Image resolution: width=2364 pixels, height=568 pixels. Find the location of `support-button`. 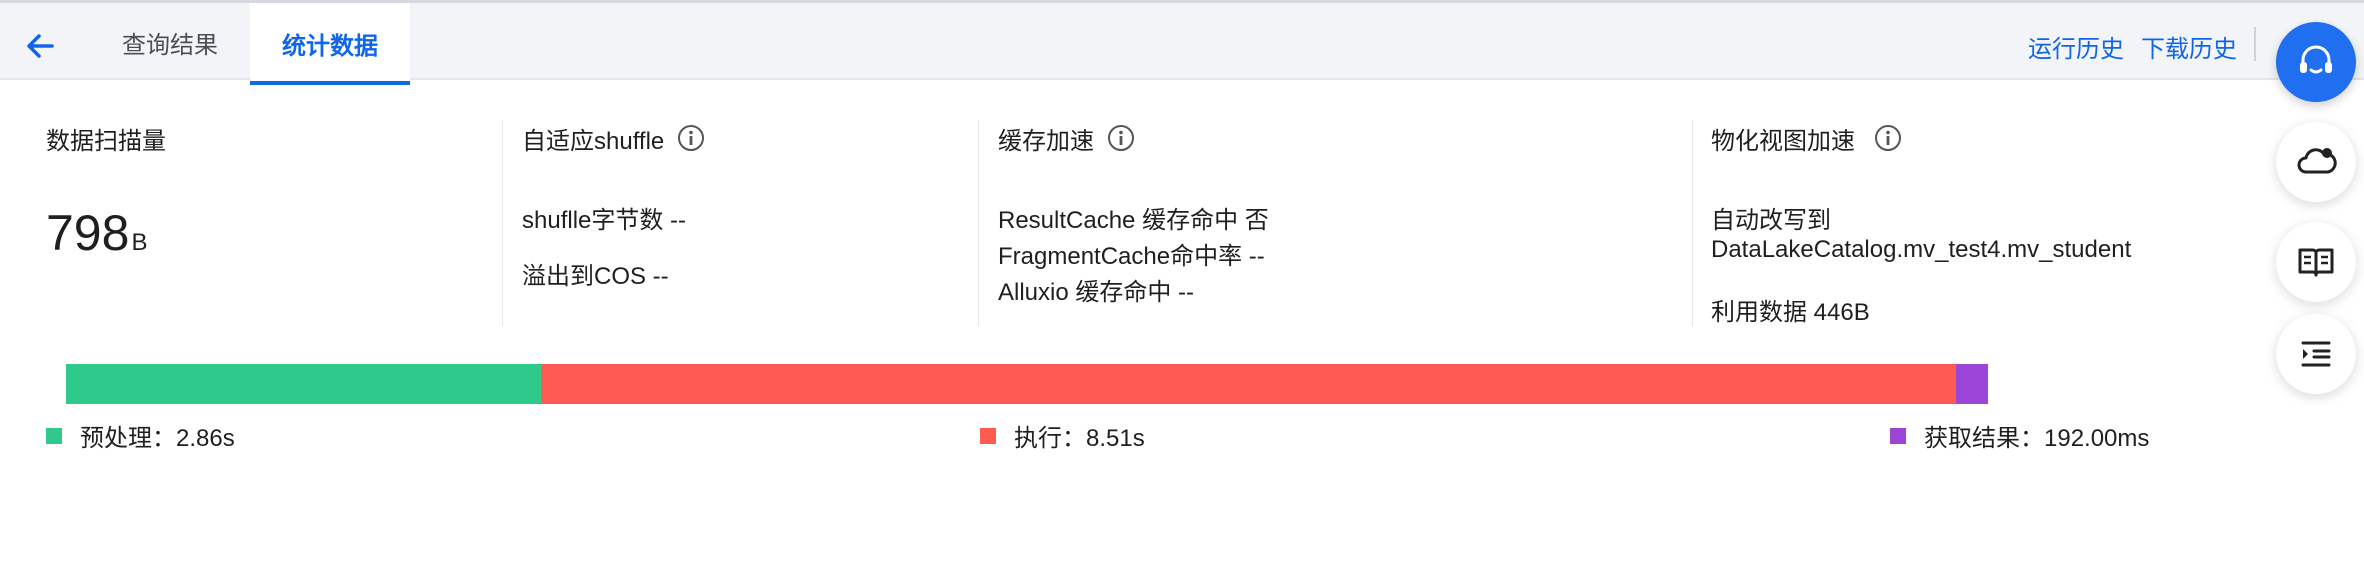

support-button is located at coordinates (2316, 62).